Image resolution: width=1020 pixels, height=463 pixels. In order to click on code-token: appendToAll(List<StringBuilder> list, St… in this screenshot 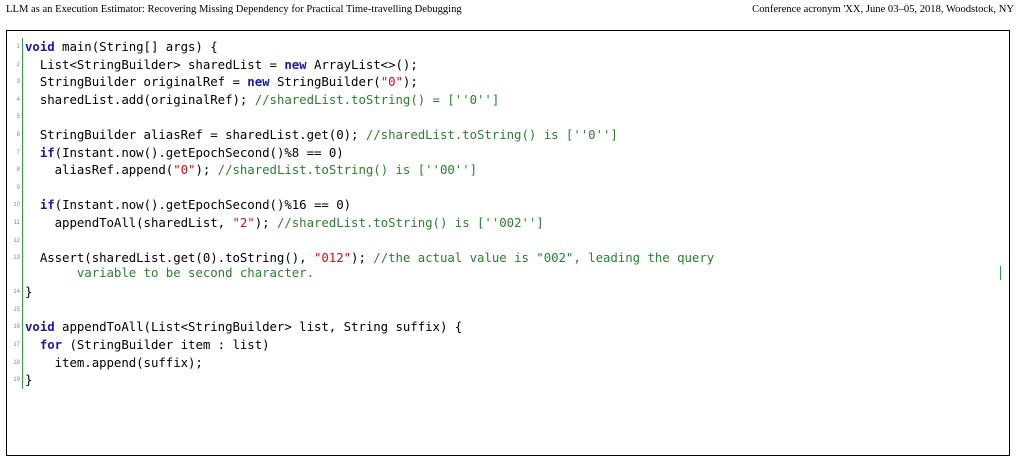, I will do `click(258, 327)`.